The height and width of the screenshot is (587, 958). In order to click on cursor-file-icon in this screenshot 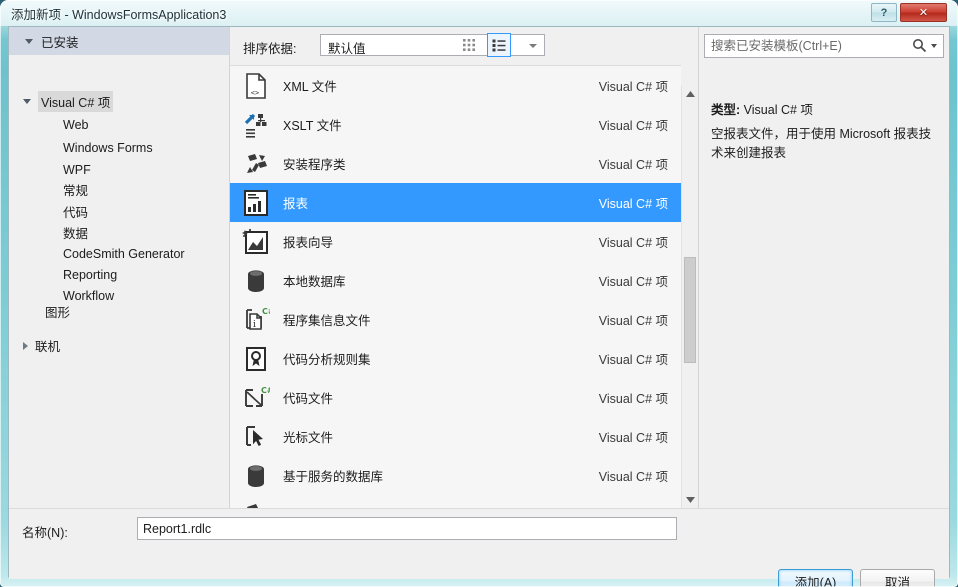, I will do `click(256, 437)`.